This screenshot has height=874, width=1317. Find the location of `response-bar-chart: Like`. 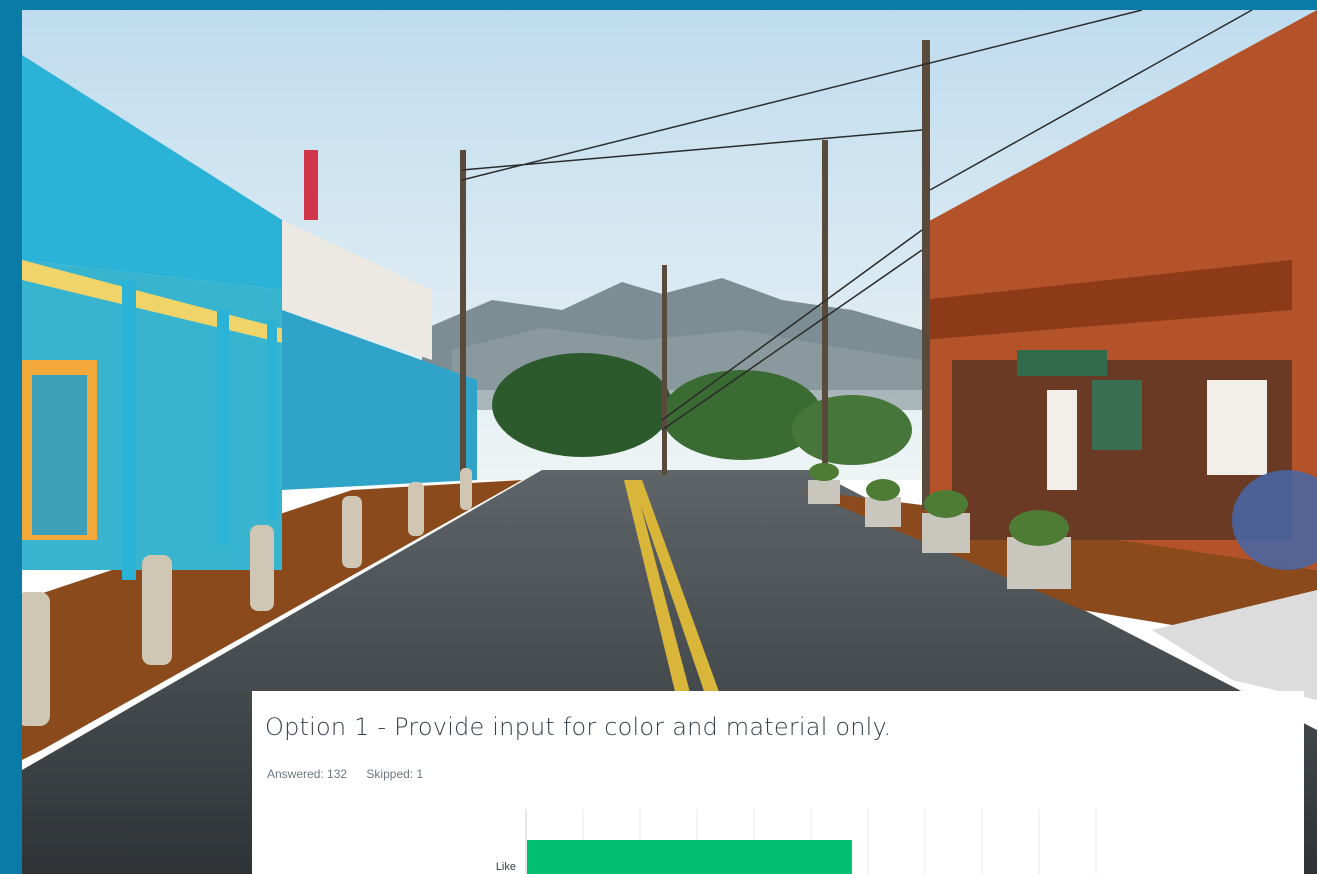

response-bar-chart: Like is located at coordinates (796, 841).